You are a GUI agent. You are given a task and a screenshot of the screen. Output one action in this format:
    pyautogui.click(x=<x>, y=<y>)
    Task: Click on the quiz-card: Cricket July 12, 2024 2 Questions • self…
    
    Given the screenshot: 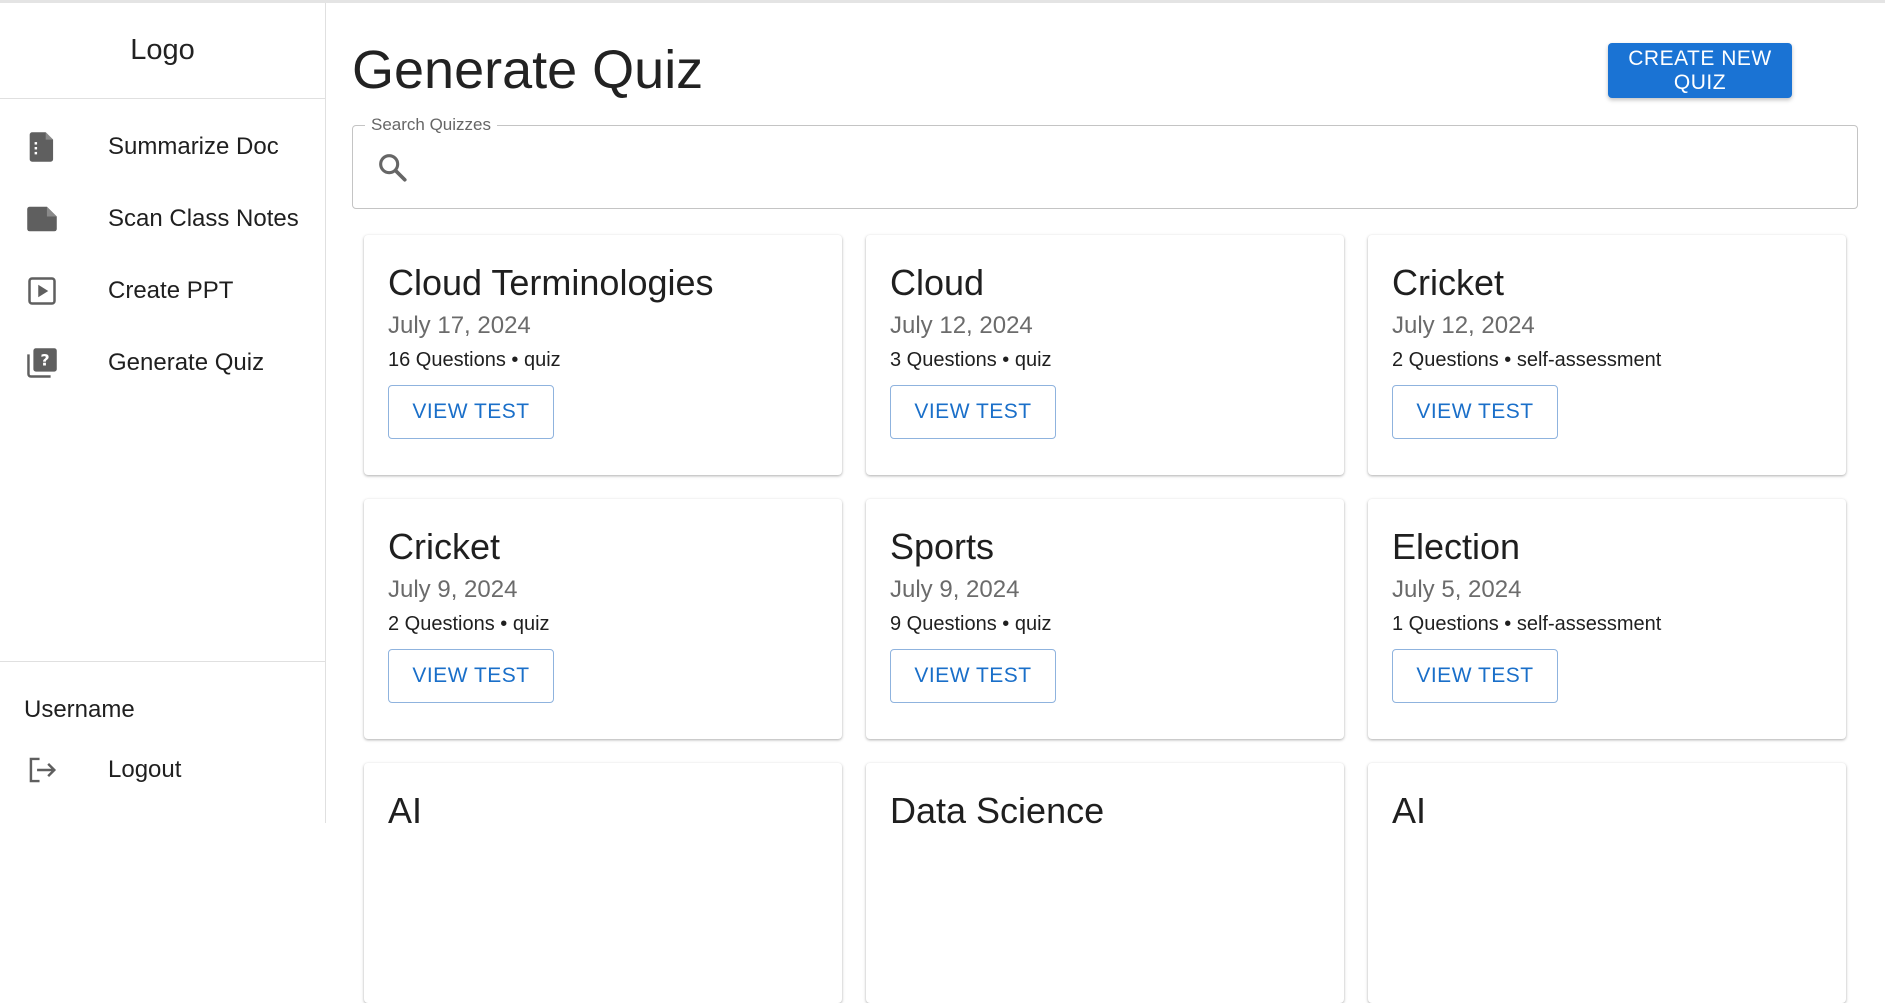 What is the action you would take?
    pyautogui.click(x=1607, y=355)
    